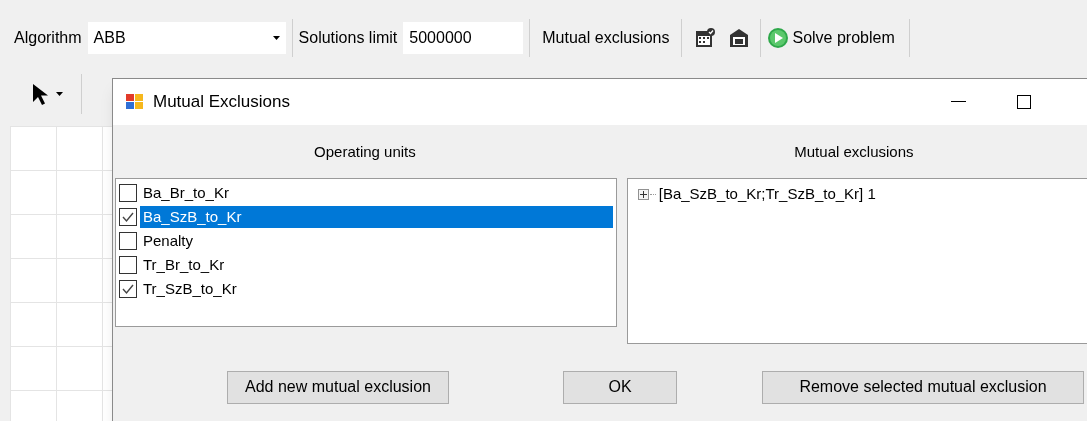 The image size is (1087, 421). What do you see at coordinates (463, 38) in the screenshot?
I see `solutions-limit-field: 5000000` at bounding box center [463, 38].